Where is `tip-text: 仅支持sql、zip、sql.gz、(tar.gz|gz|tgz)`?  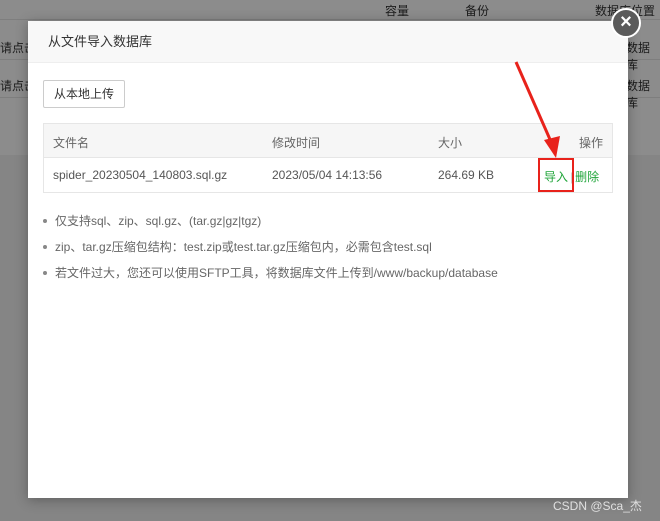
tip-text: 仅支持sql、zip、sql.gz、(tar.gz|gz|tgz) is located at coordinates (158, 221).